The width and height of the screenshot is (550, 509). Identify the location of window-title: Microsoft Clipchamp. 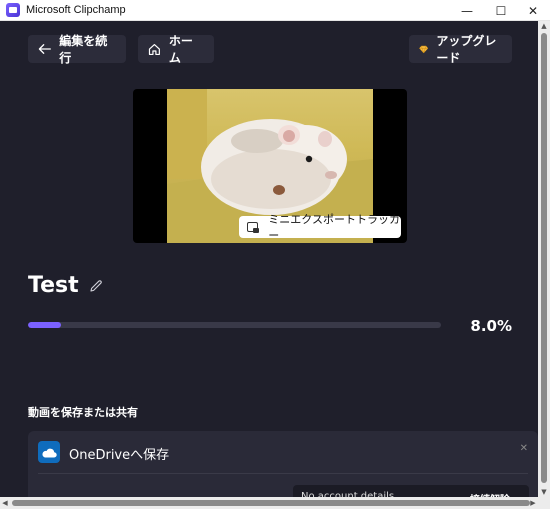
(76, 10).